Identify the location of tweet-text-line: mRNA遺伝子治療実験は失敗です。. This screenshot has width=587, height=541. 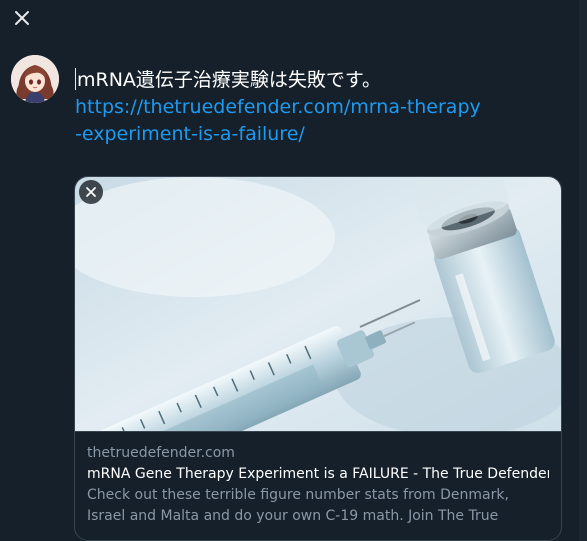
(315, 80).